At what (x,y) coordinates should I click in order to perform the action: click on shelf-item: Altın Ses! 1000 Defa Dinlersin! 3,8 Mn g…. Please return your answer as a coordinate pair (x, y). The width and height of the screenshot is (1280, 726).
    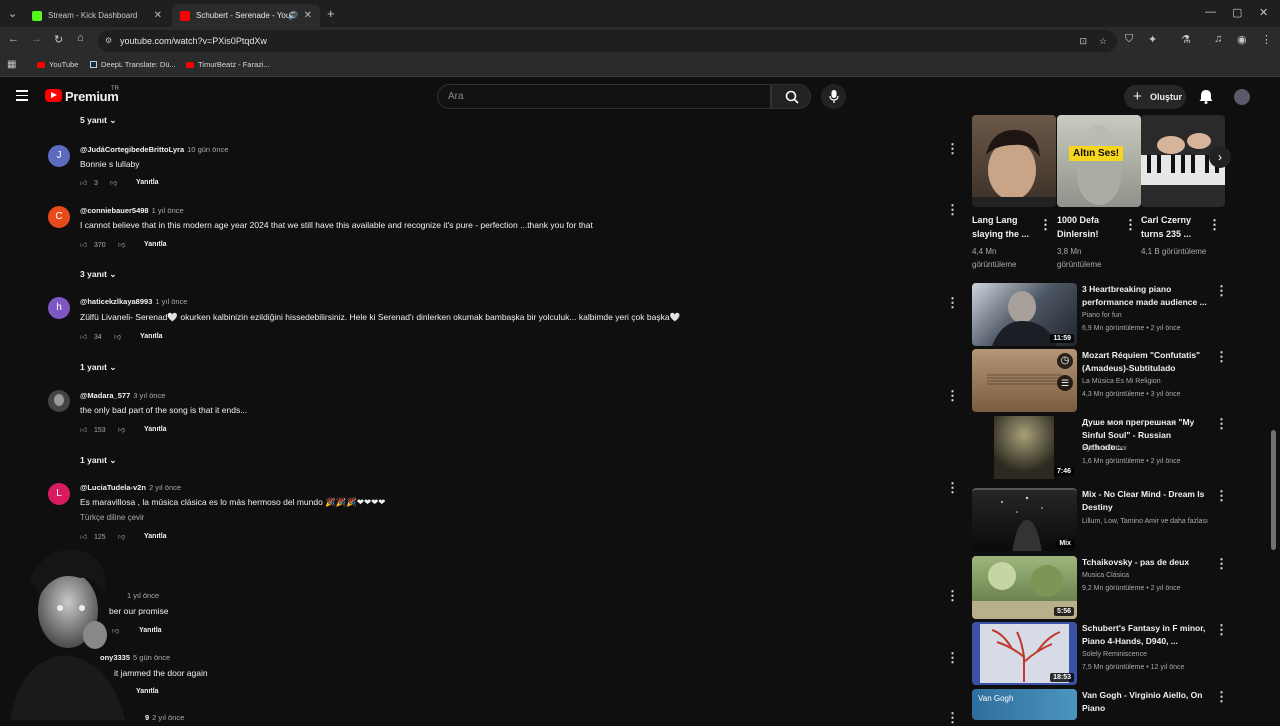
    Looking at the image, I should click on (1099, 192).